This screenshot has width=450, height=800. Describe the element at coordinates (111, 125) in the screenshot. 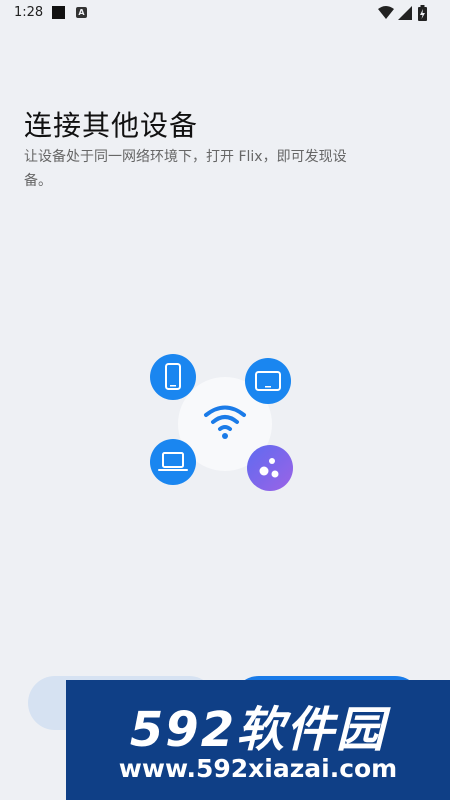

I see `page-title: 连接其他设备` at that location.